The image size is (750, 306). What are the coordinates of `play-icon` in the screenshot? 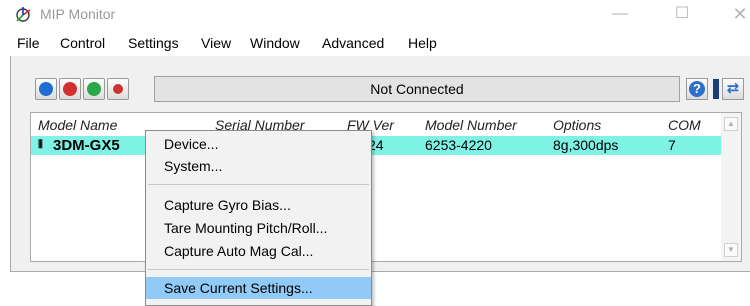 It's located at (46, 89).